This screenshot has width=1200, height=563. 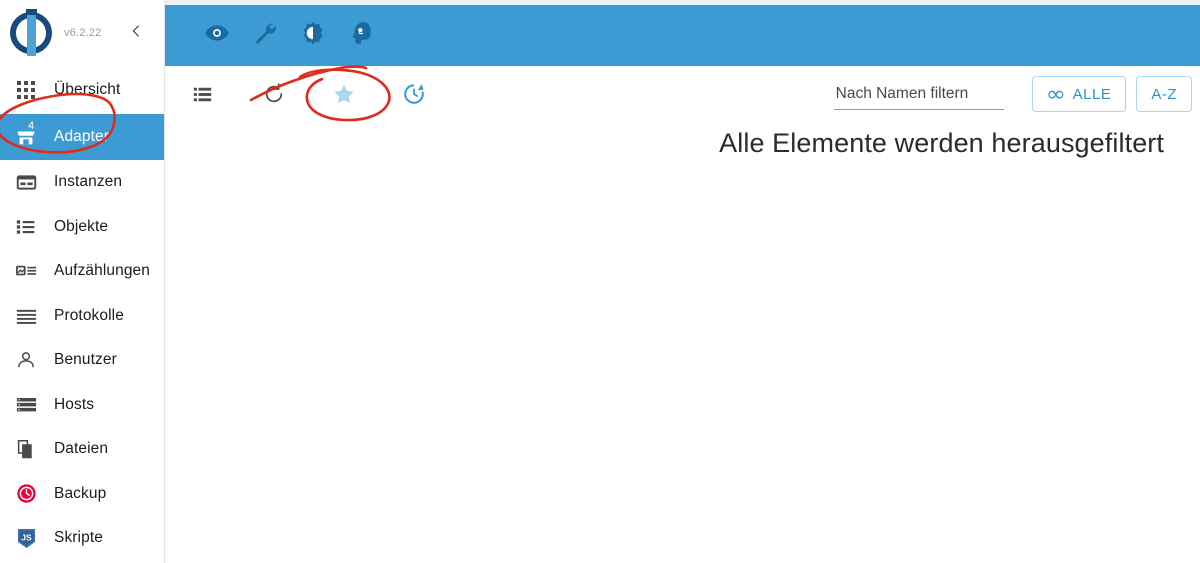 I want to click on infinity-icon: ∞, so click(x=1055, y=93).